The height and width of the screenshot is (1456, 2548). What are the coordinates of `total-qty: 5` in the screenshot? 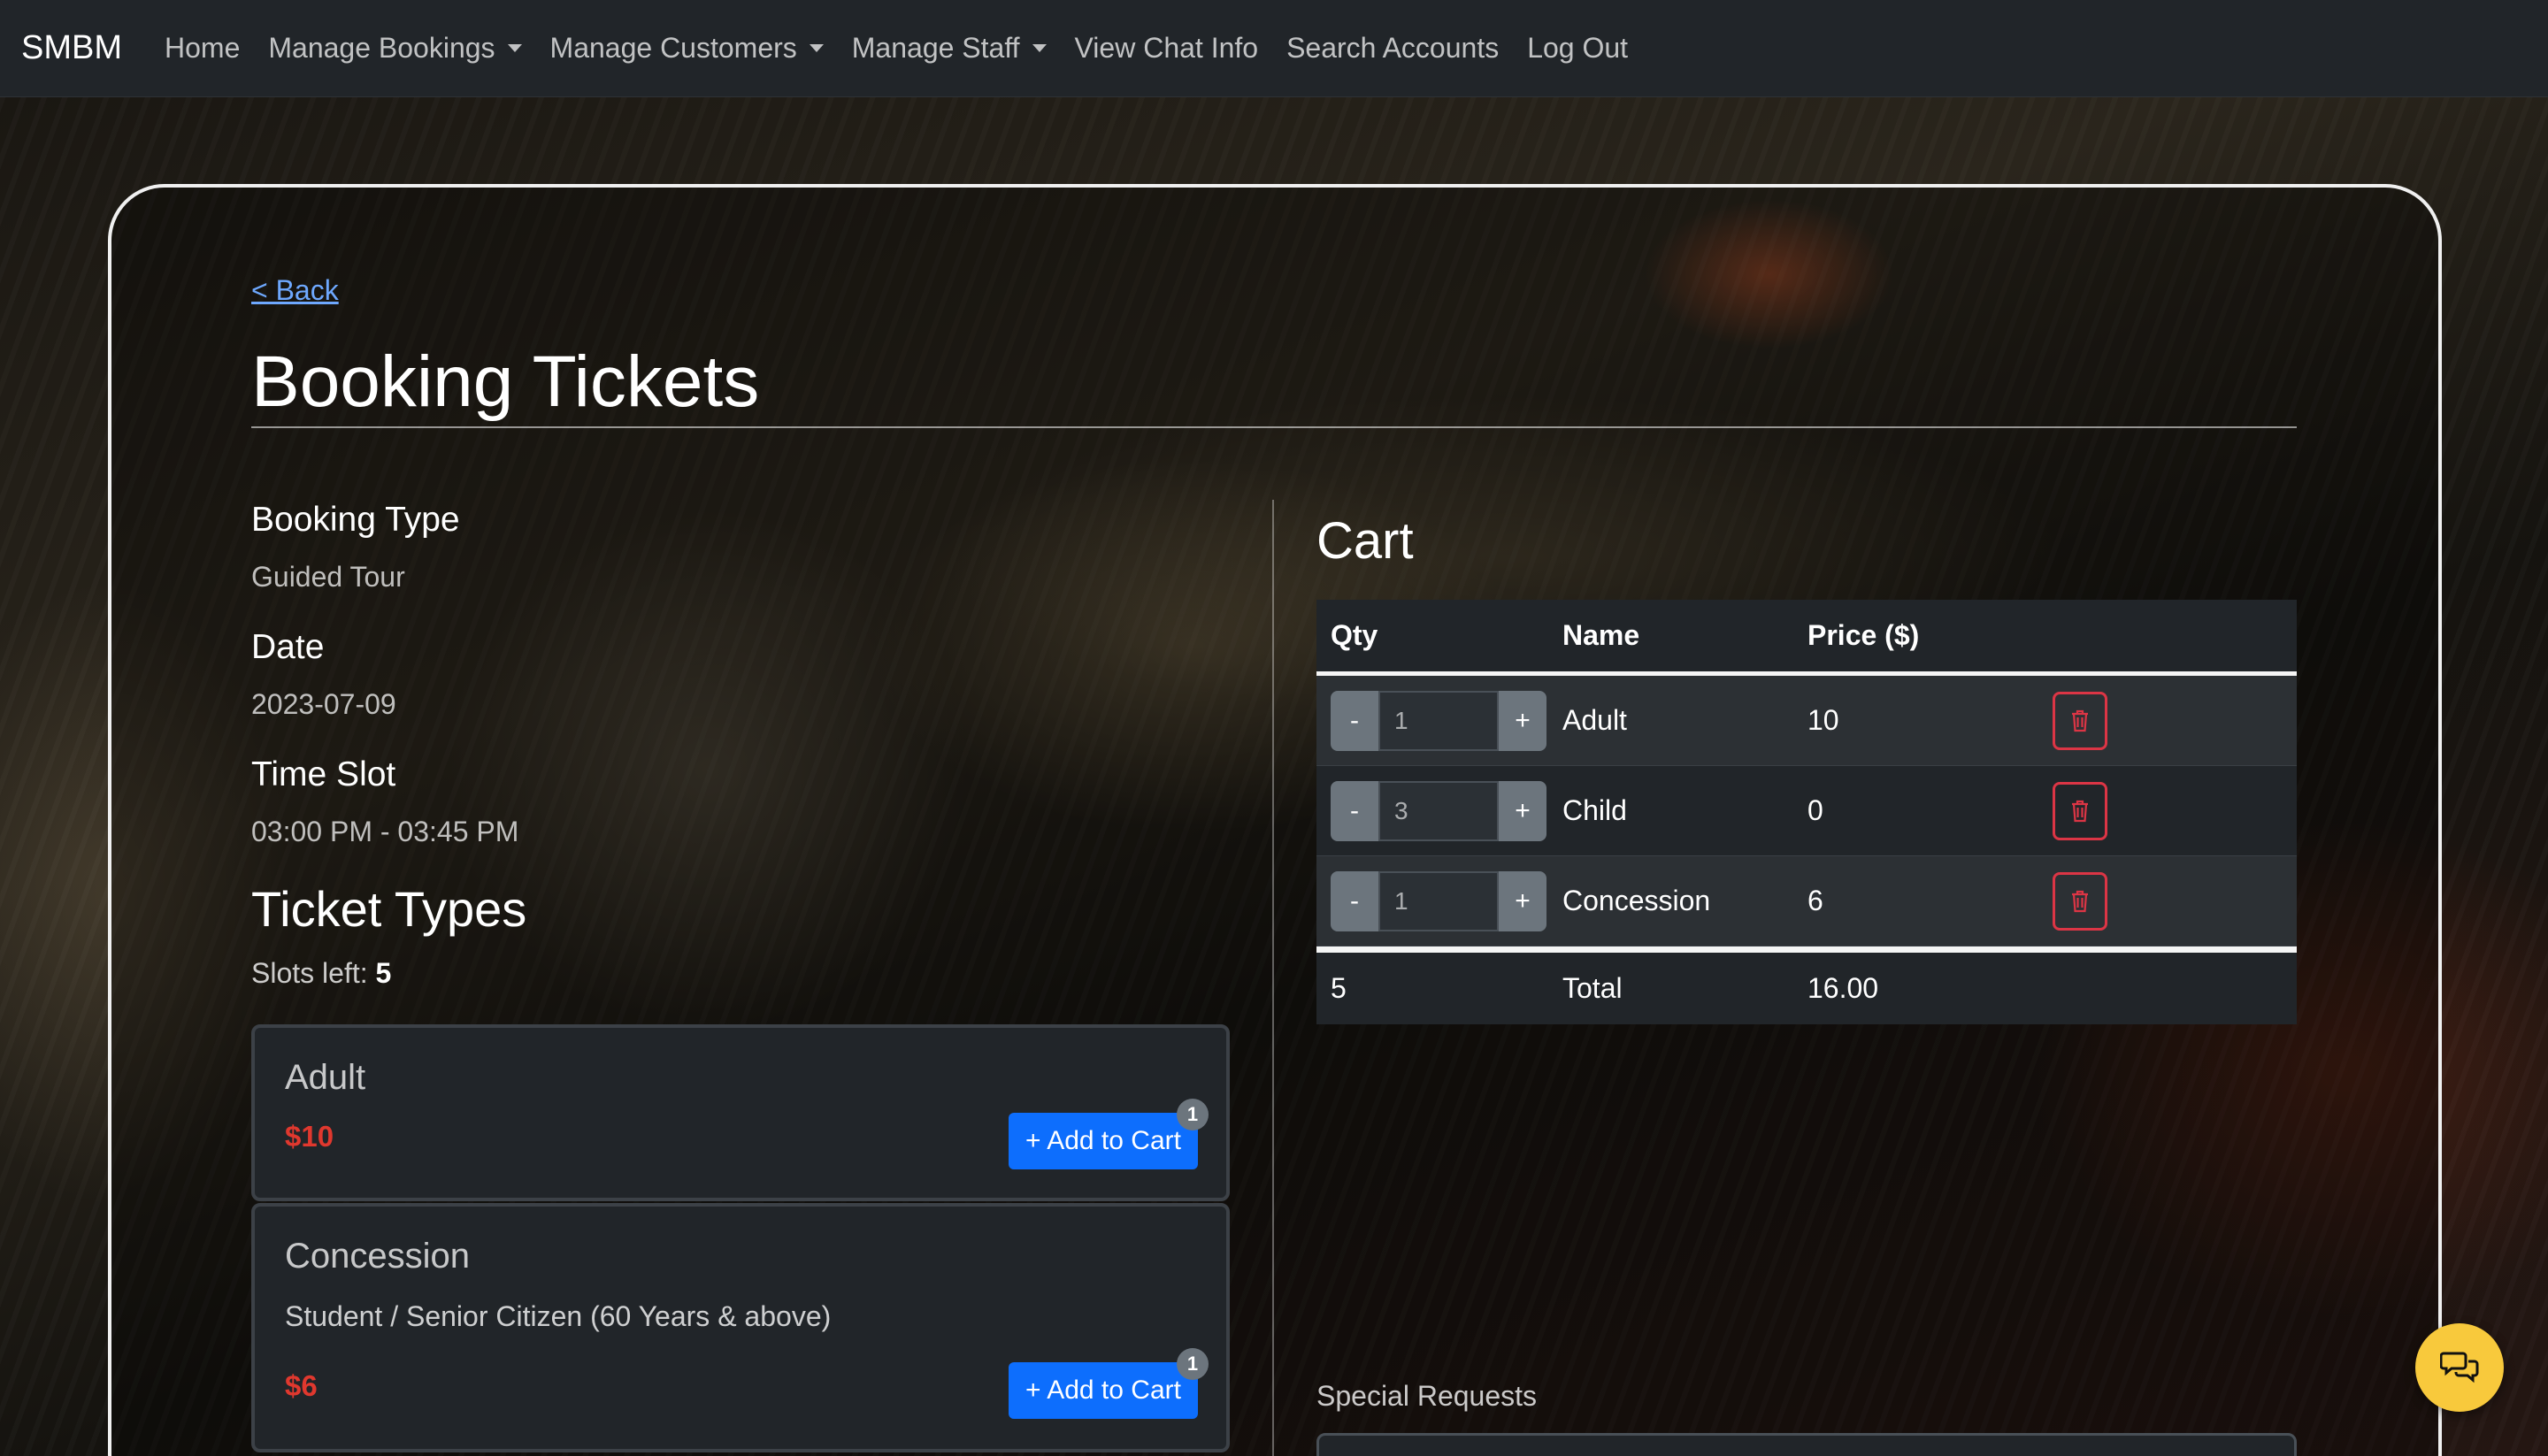 It's located at (1339, 988).